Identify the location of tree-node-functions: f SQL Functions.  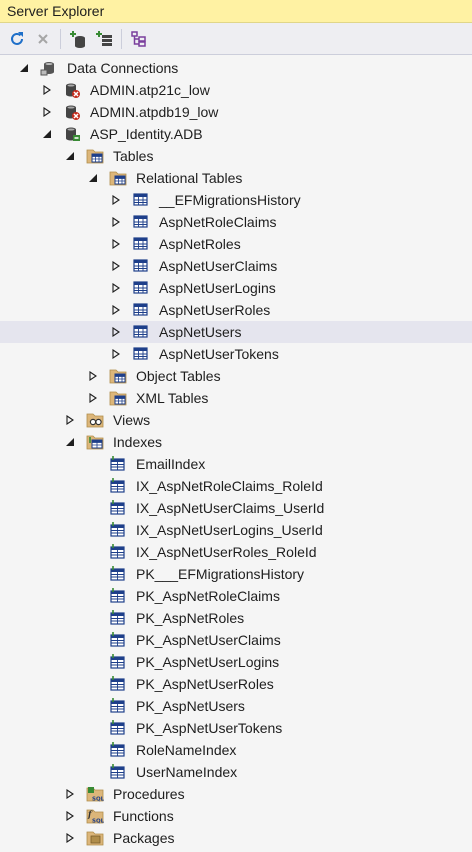
(236, 816).